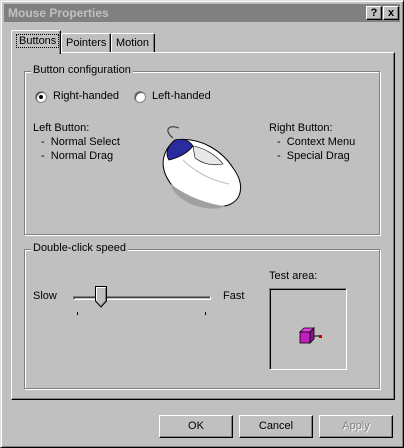 Image resolution: width=404 pixels, height=448 pixels. I want to click on window-title: Mouse Properties, so click(58, 13).